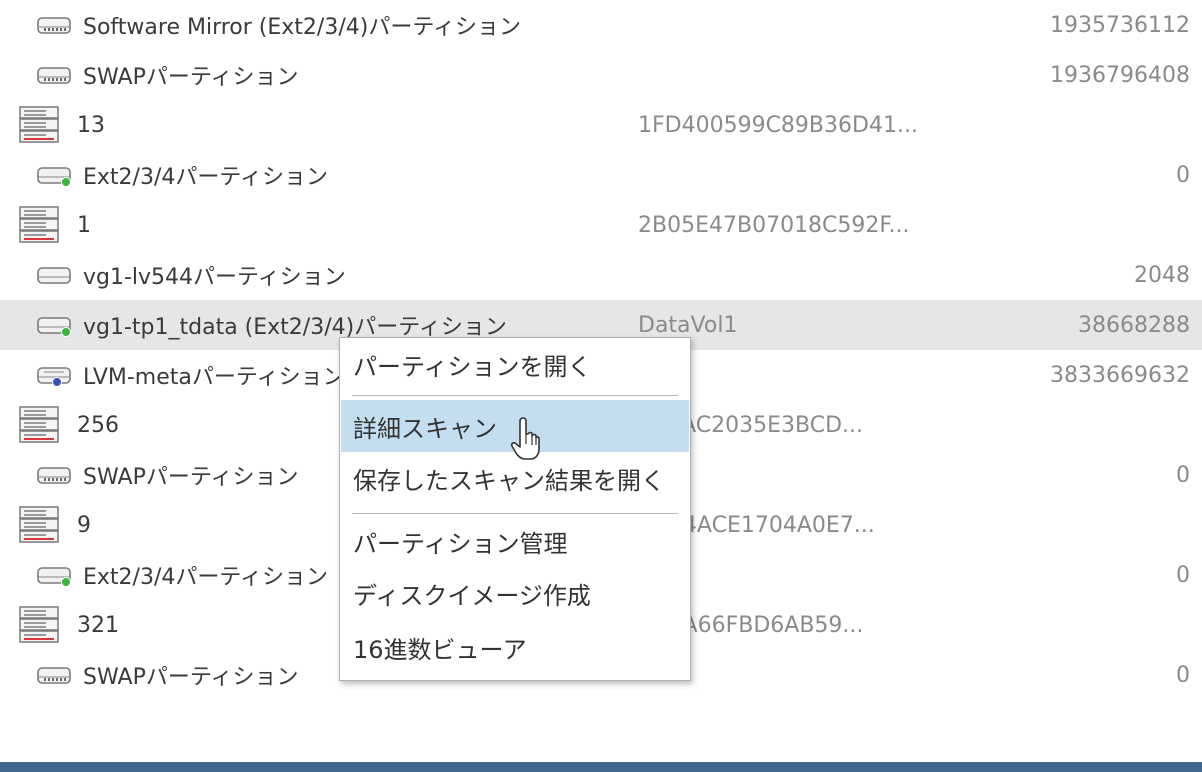  I want to click on partition-row: Ext2/3/4パーティション 0, so click(601, 175).